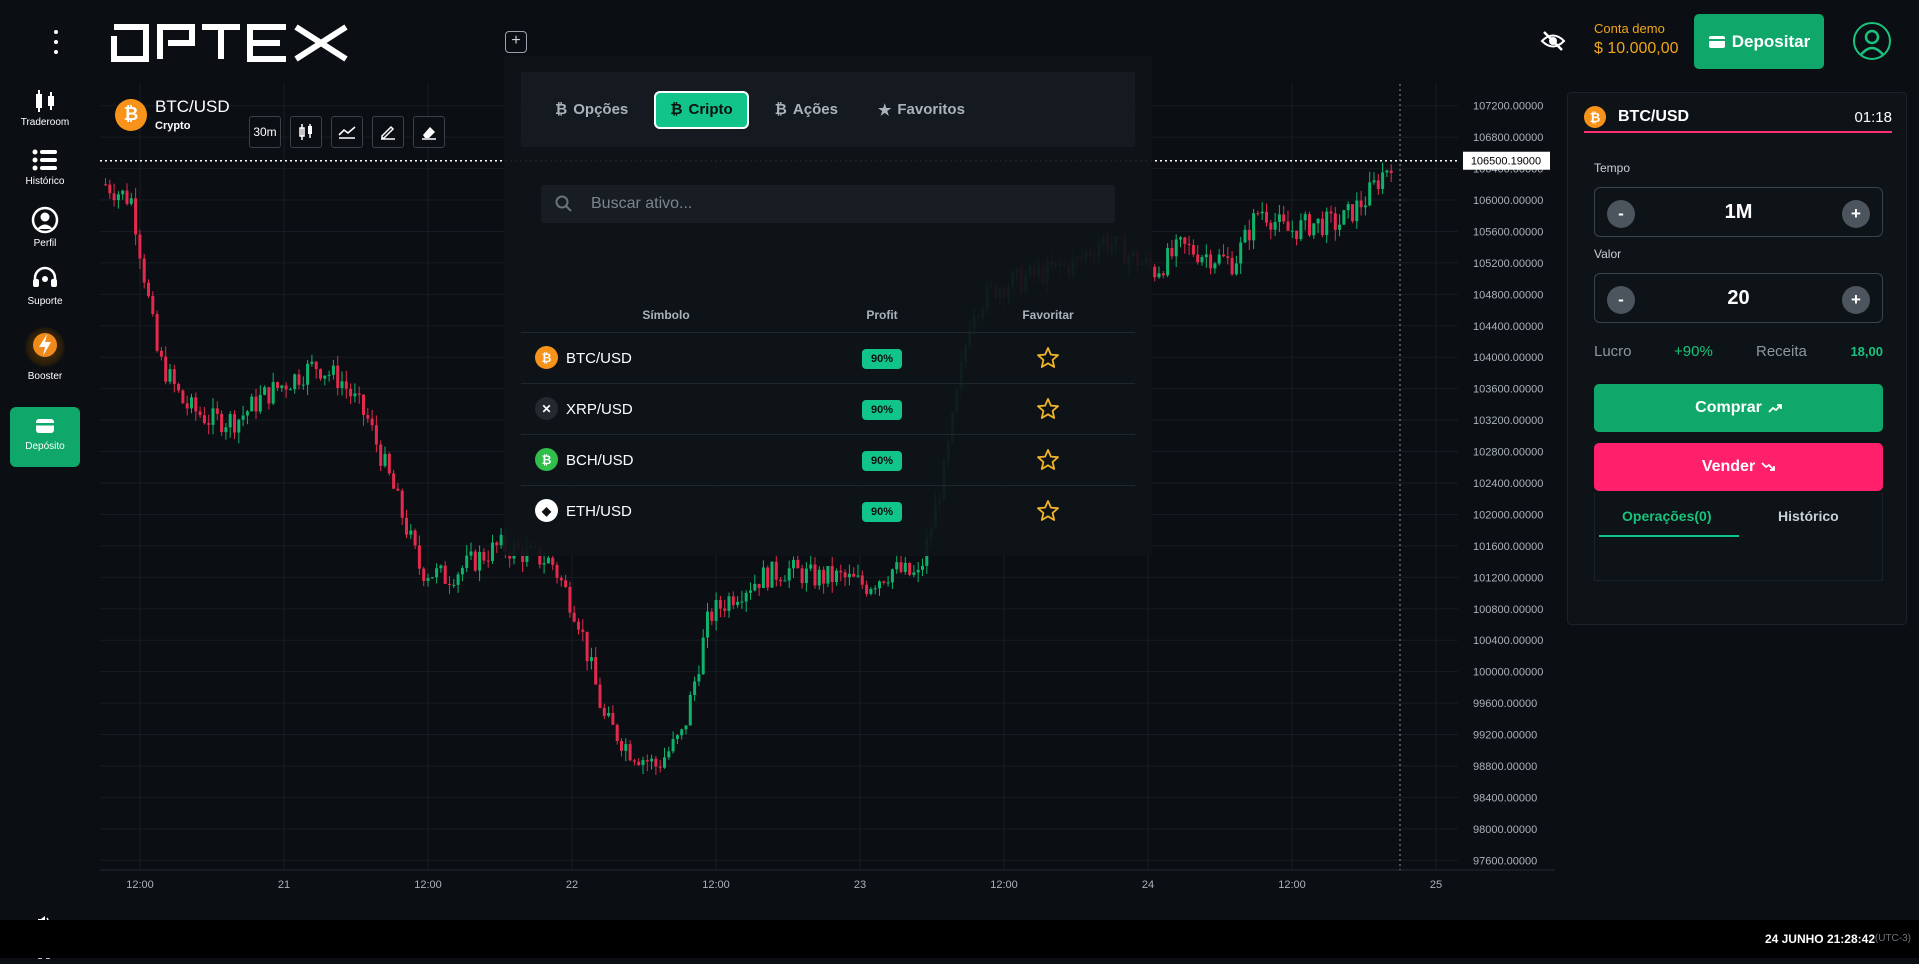 This screenshot has height=964, width=1919. Describe the element at coordinates (45, 227) in the screenshot. I see `sidebar-item-perfil: Perfil` at that location.